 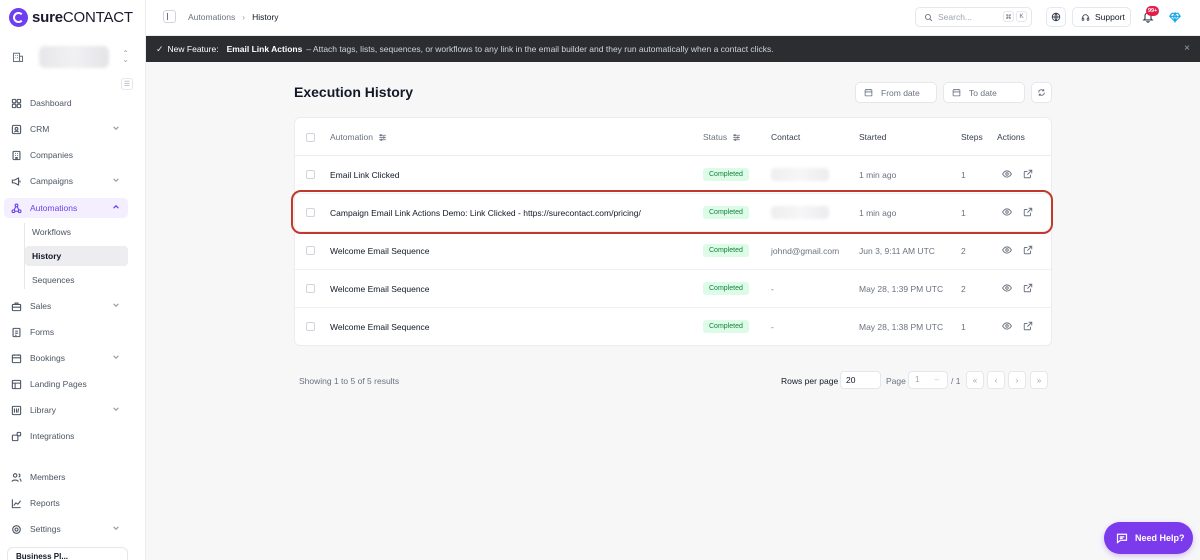 What do you see at coordinates (973, 17) in the screenshot?
I see `search-input: Search... ⌘ K` at bounding box center [973, 17].